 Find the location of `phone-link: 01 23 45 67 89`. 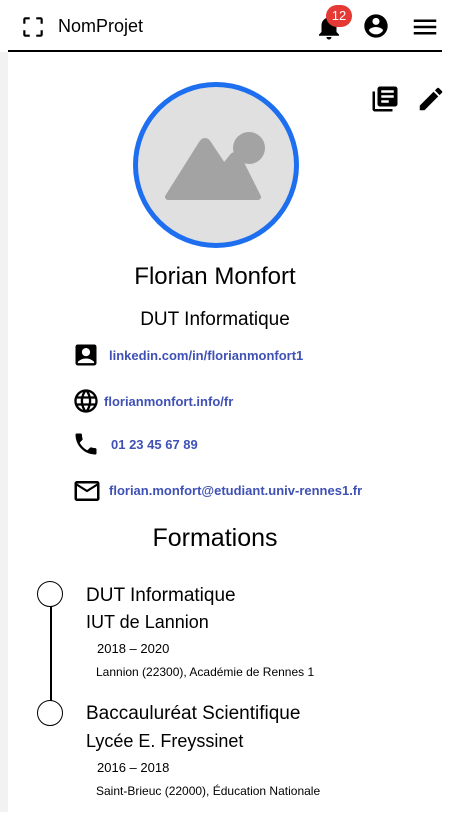

phone-link: 01 23 45 67 89 is located at coordinates (154, 445).